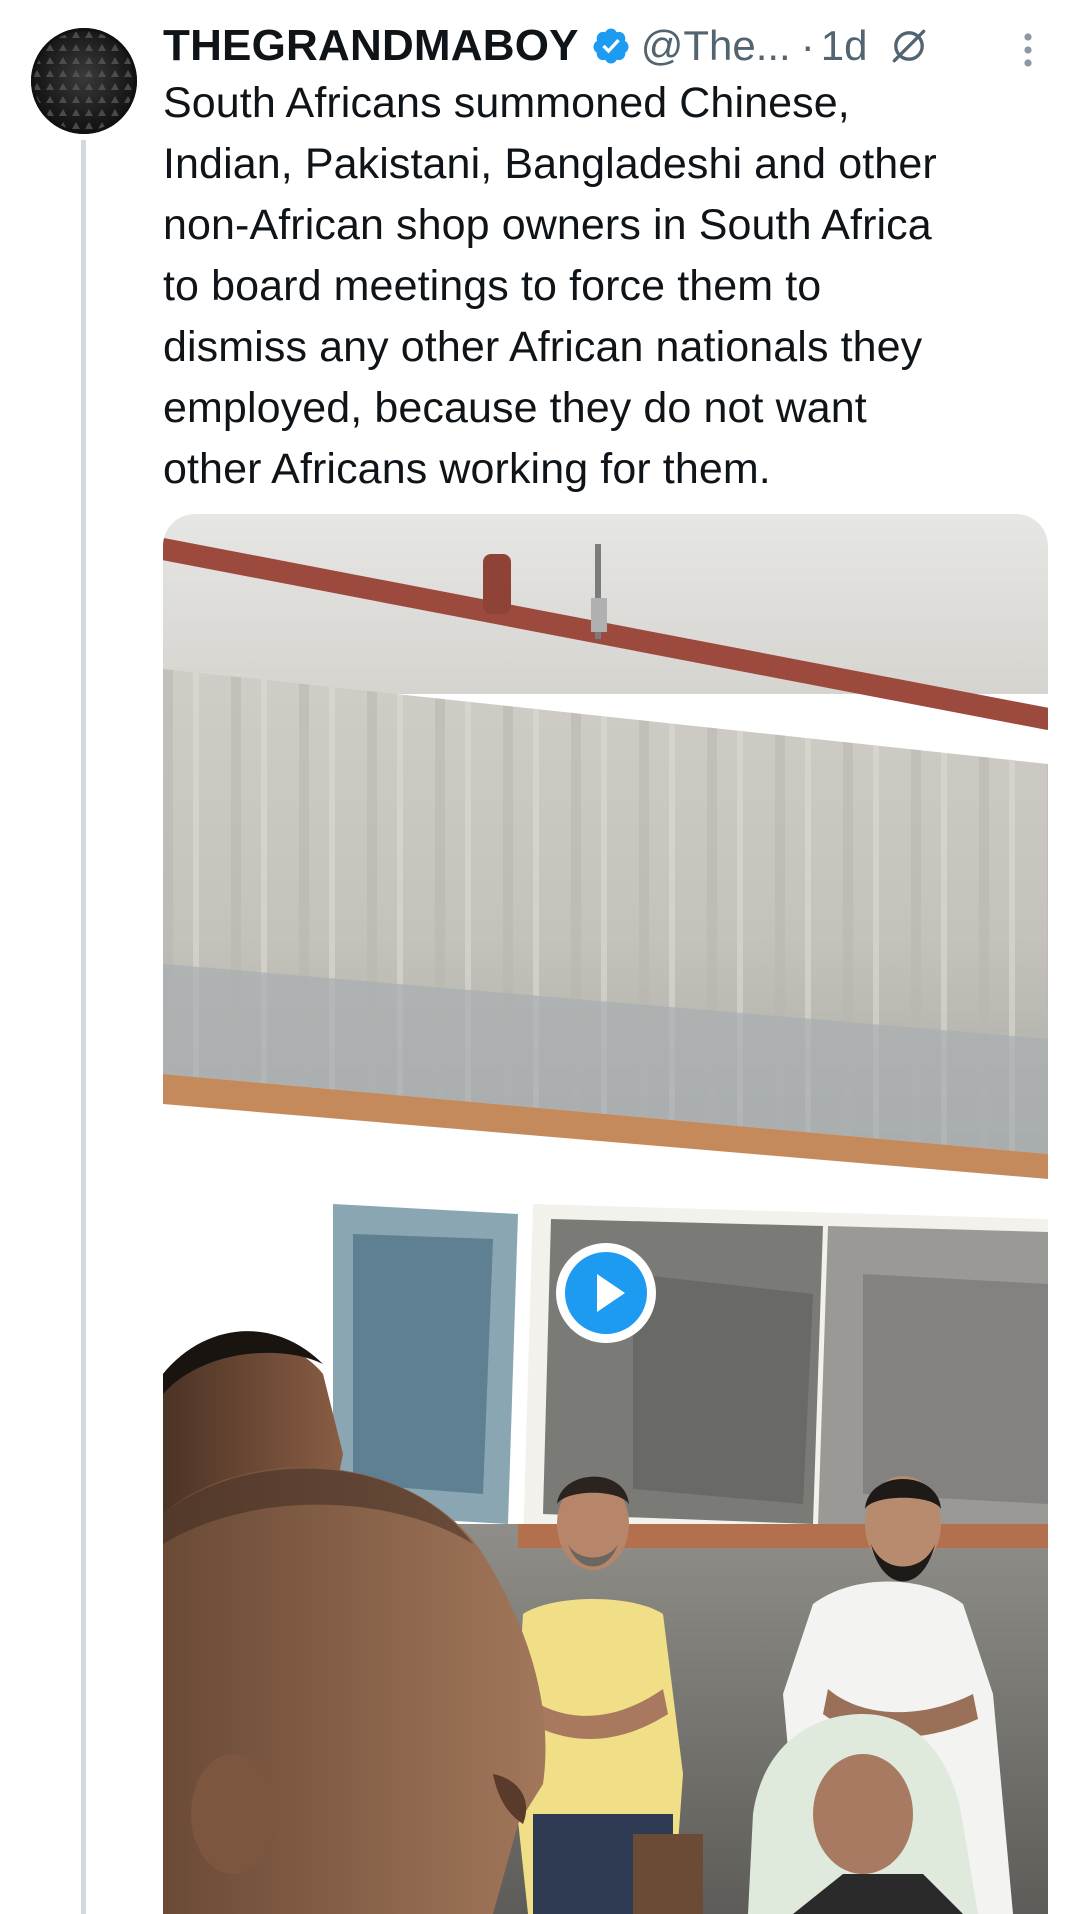 Image resolution: width=1080 pixels, height=1914 pixels. Describe the element at coordinates (909, 46) in the screenshot. I see `edit-history-icon` at that location.